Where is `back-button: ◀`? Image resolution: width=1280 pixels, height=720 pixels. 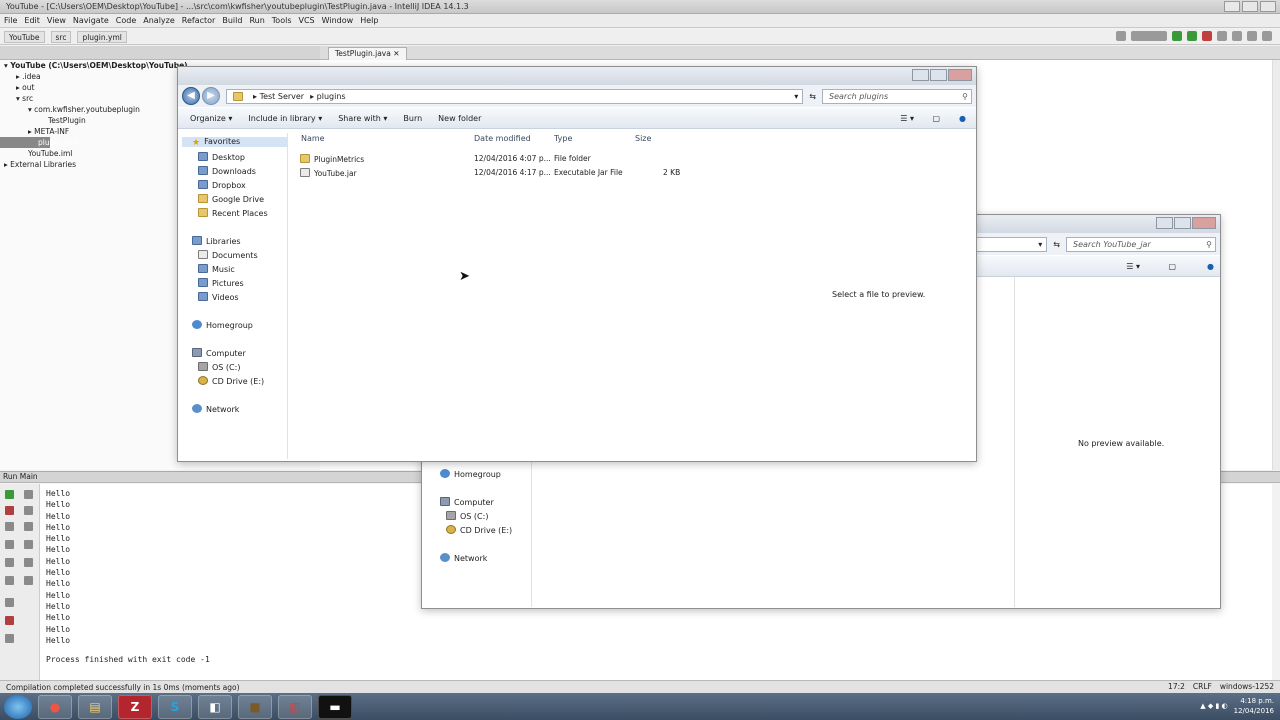
back-button: ◀ is located at coordinates (191, 96).